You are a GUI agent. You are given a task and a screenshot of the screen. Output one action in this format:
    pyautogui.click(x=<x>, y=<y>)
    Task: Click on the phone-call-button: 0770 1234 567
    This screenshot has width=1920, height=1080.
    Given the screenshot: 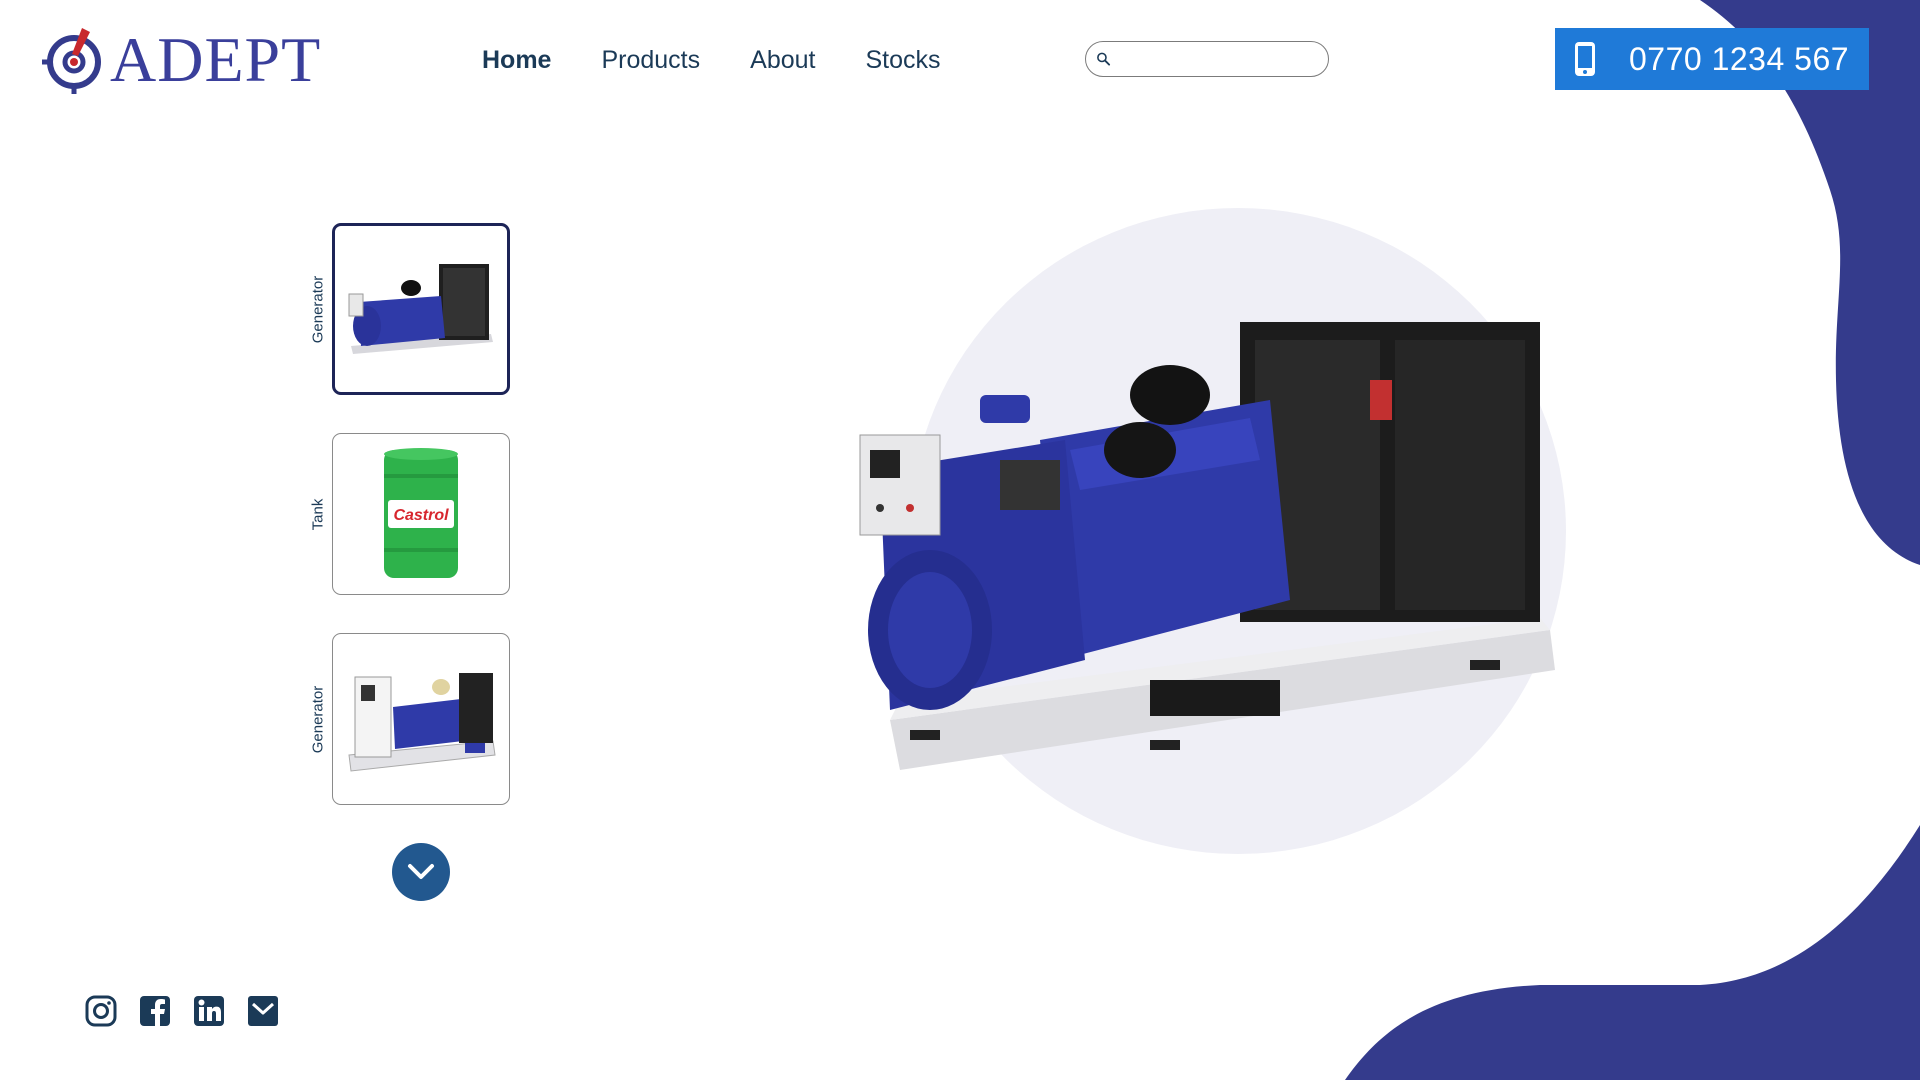 What is the action you would take?
    pyautogui.click(x=1712, y=59)
    